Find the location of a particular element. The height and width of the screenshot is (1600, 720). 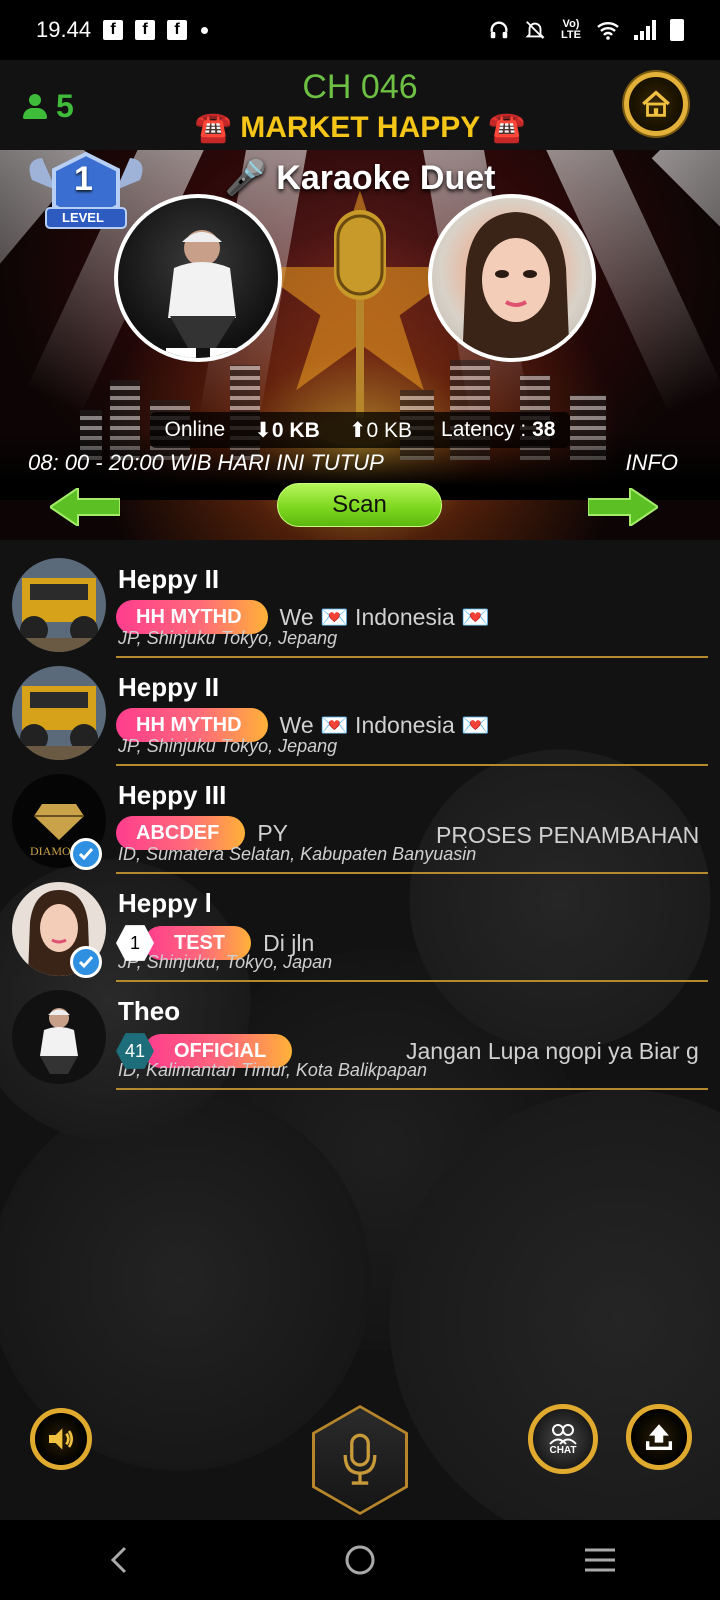

headphones-icon is located at coordinates (499, 30).